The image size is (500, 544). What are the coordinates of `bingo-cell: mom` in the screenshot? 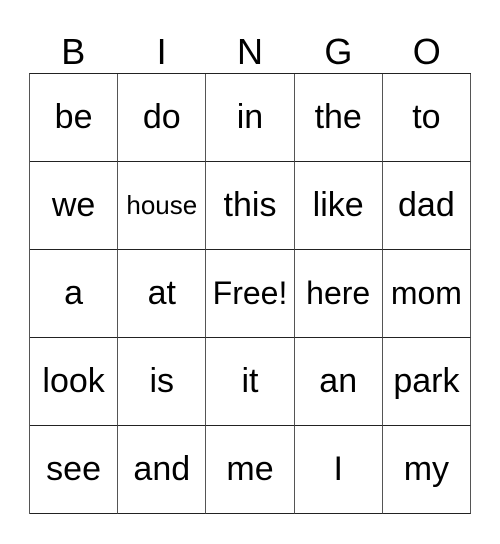 It's located at (426, 294).